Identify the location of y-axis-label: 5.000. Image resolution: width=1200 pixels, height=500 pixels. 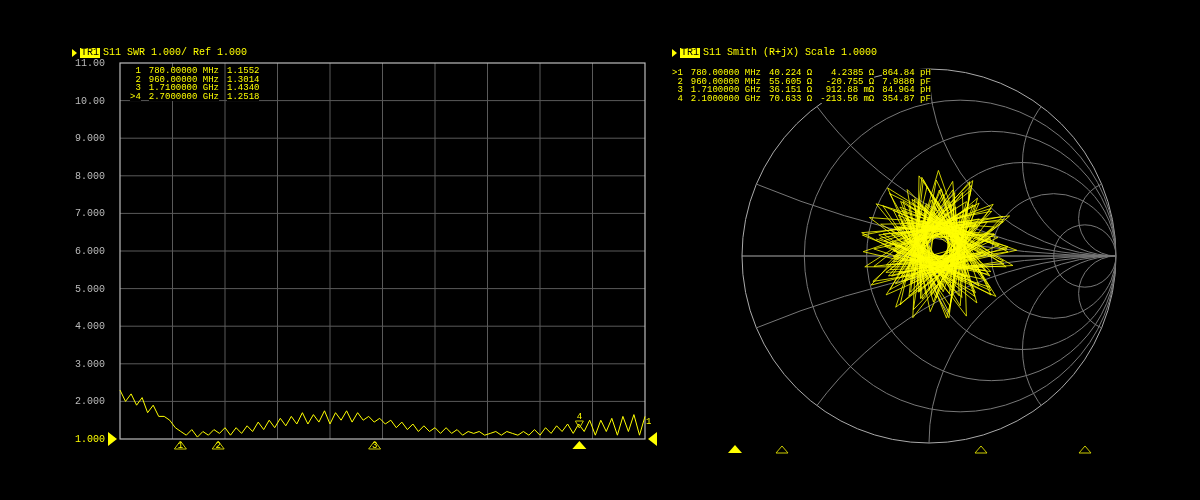
(90, 289).